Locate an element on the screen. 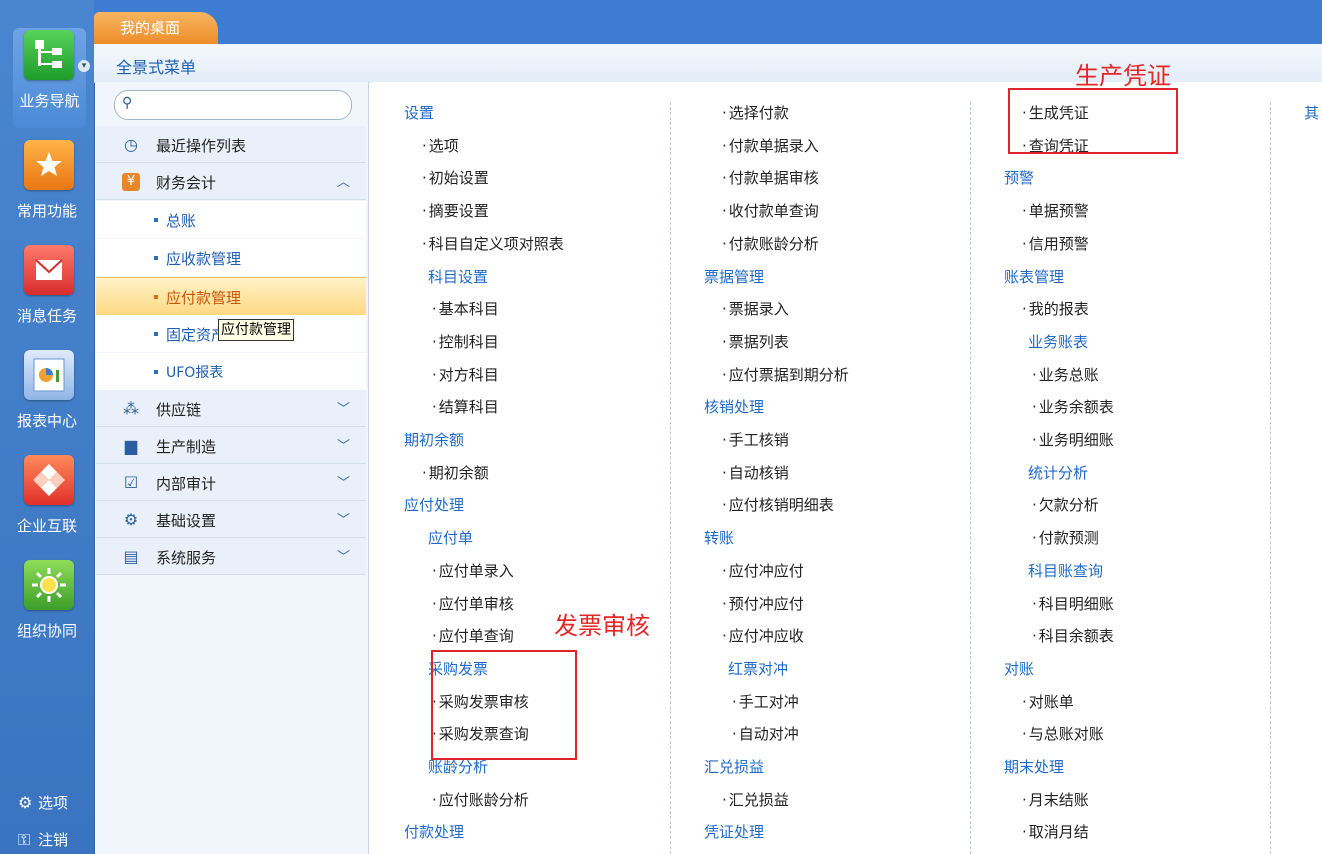 This screenshot has height=854, width=1322. menu-link: 业务明细账 is located at coordinates (1073, 439).